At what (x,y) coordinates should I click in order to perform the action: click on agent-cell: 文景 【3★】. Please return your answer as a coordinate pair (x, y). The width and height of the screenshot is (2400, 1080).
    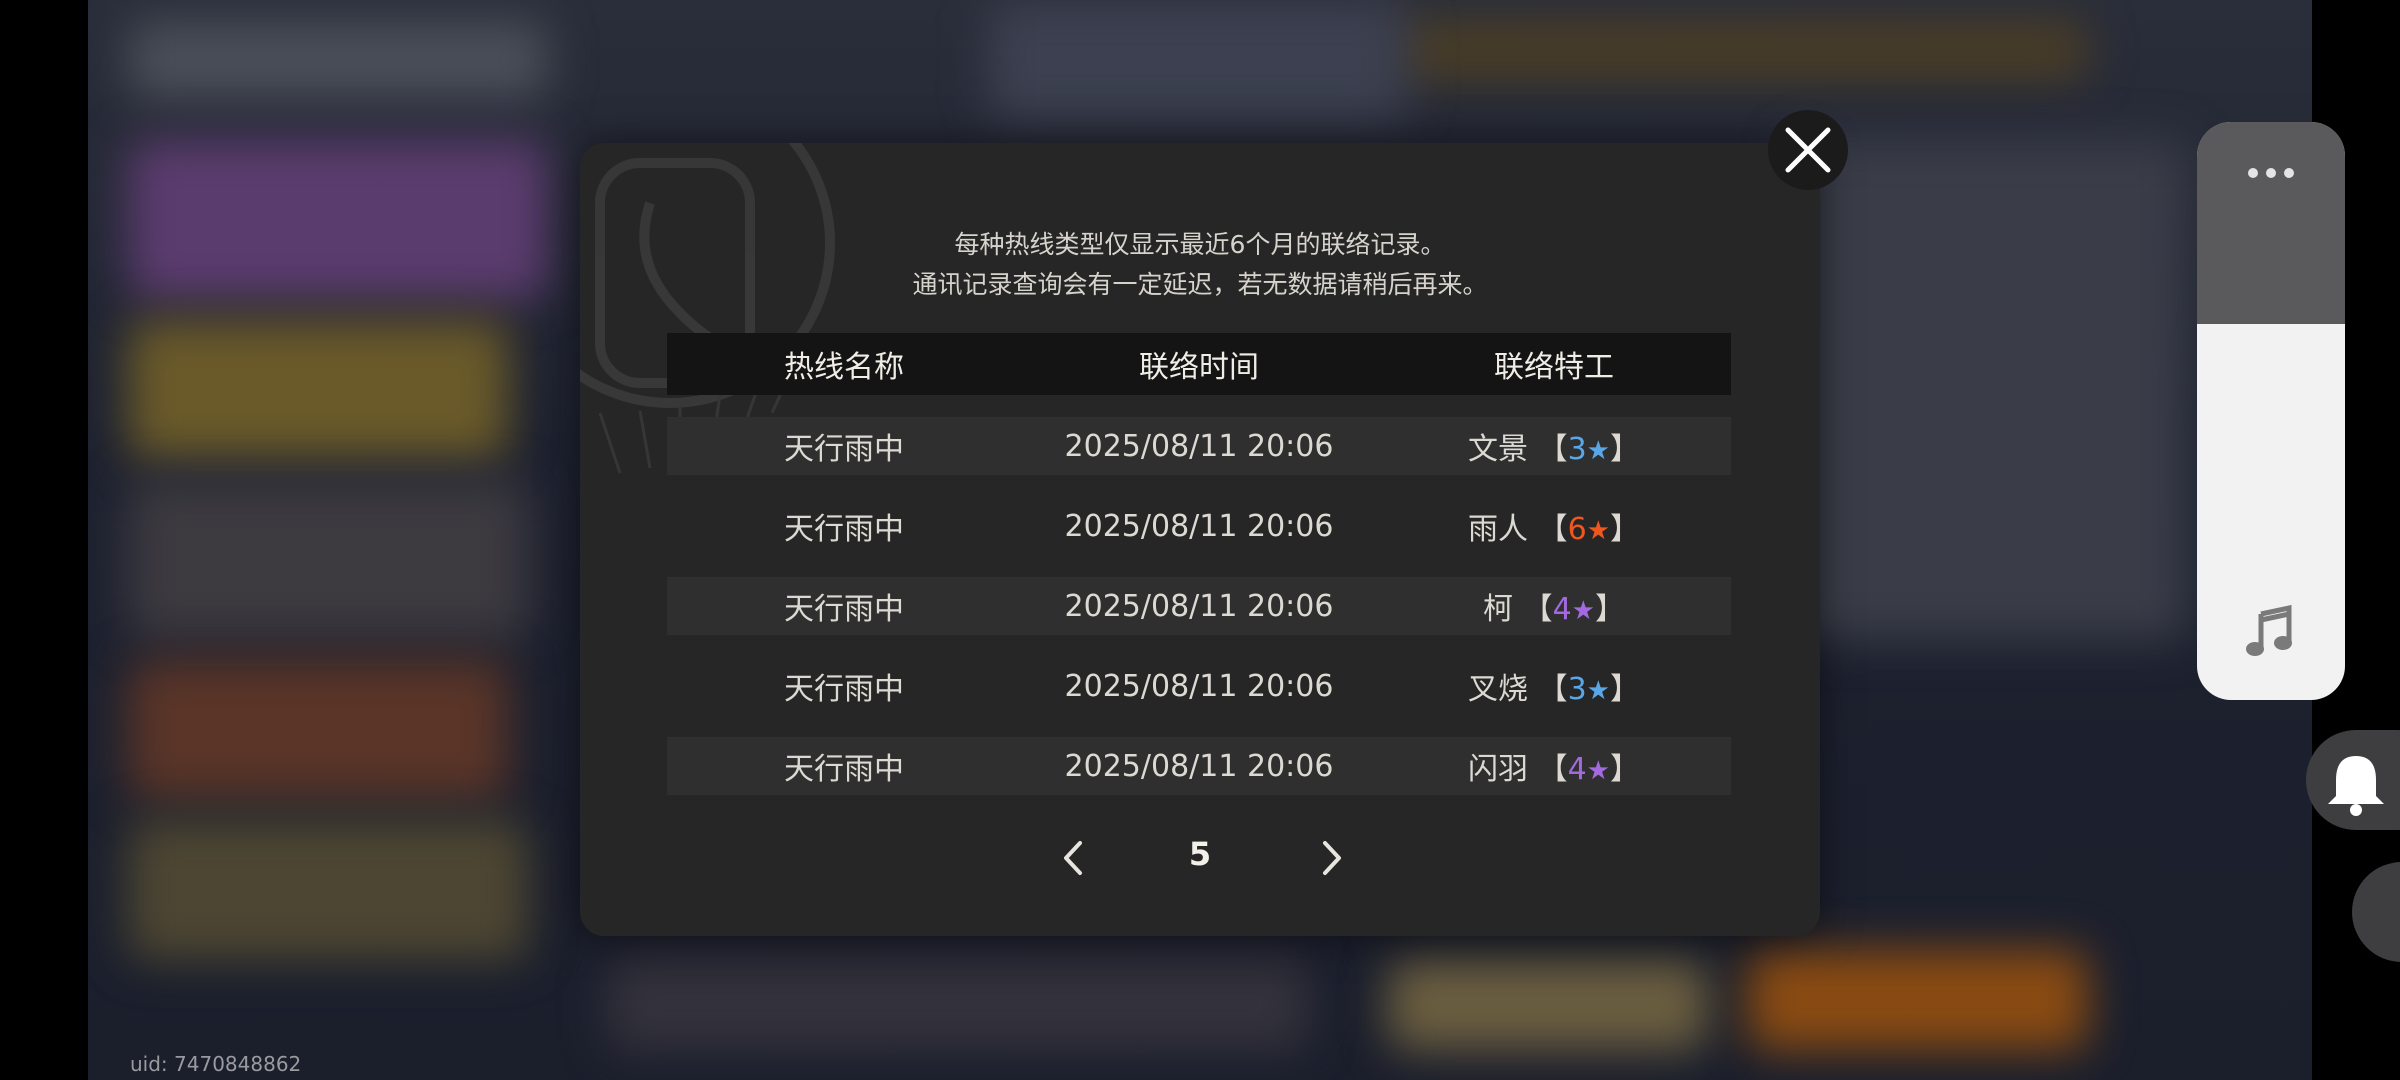
    Looking at the image, I should click on (1554, 446).